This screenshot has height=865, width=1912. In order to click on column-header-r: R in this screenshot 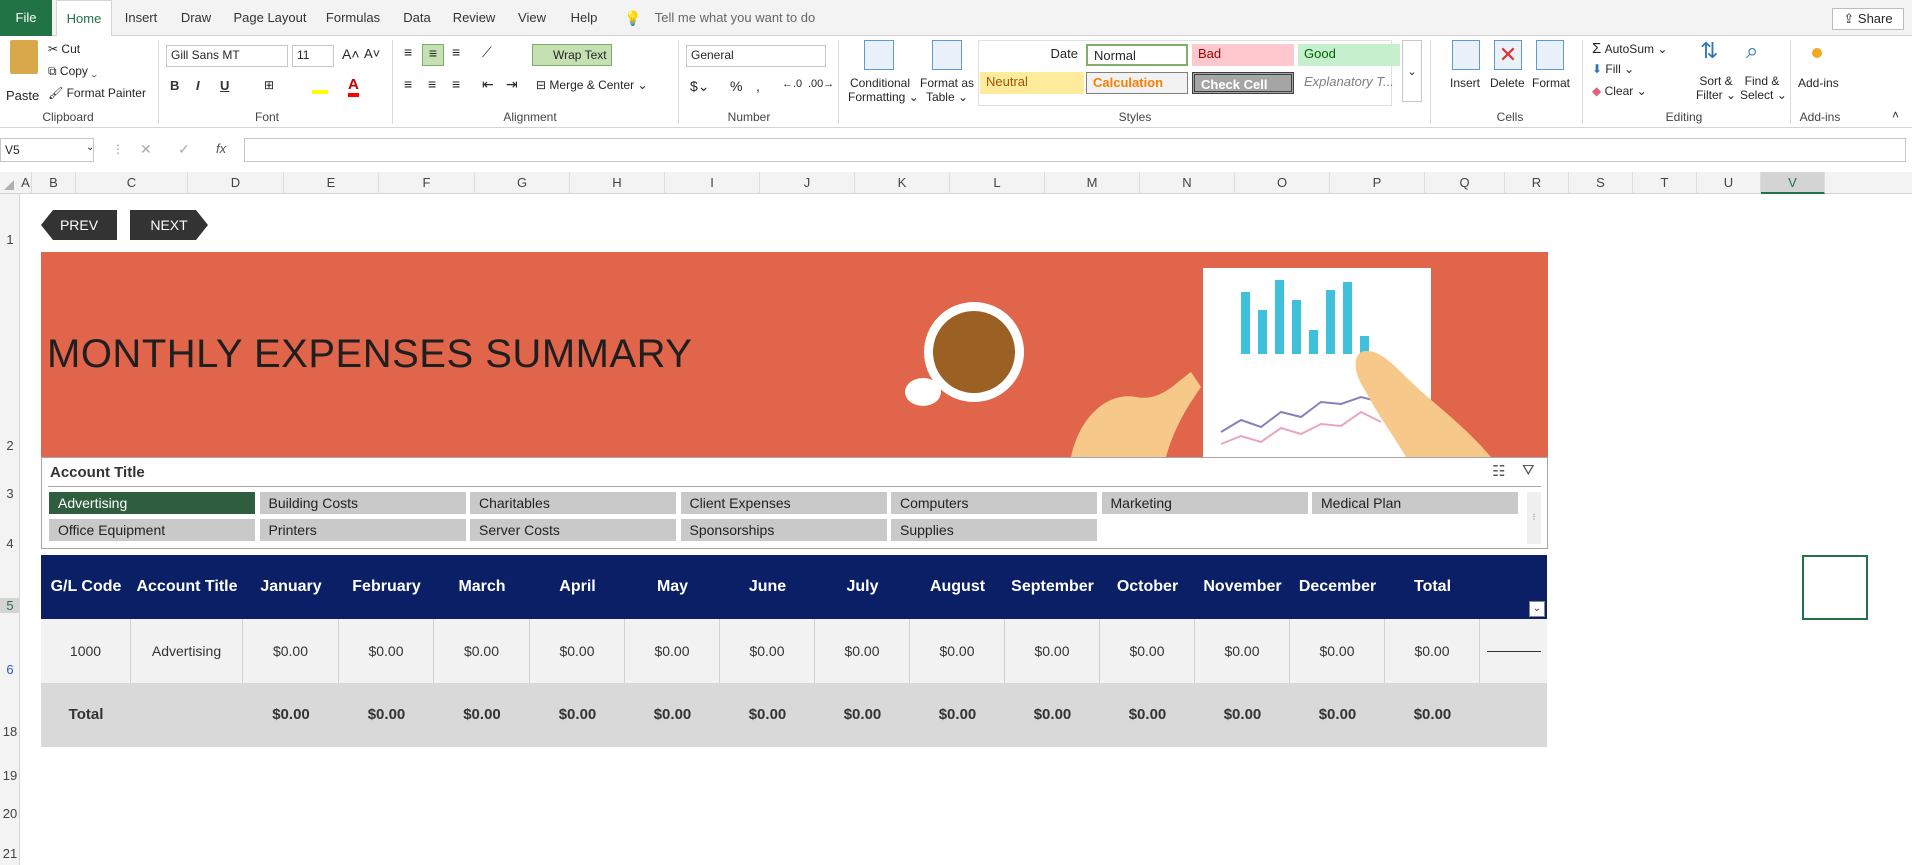, I will do `click(1537, 183)`.